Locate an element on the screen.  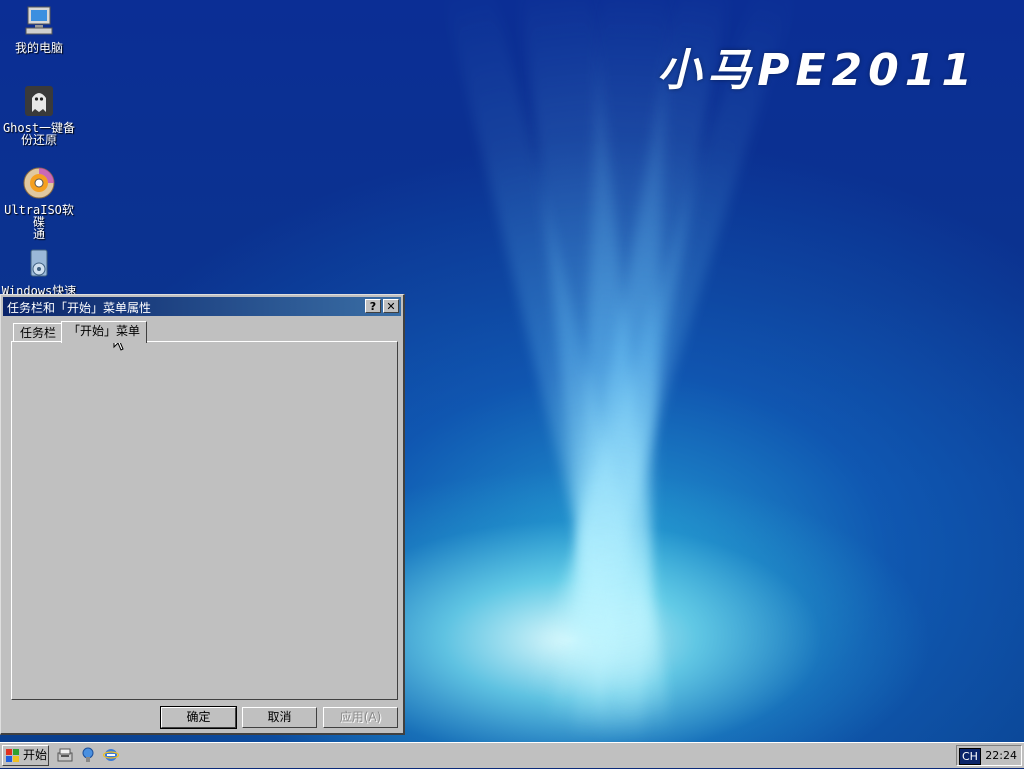
icon-label: 通 is located at coordinates (38, 234).